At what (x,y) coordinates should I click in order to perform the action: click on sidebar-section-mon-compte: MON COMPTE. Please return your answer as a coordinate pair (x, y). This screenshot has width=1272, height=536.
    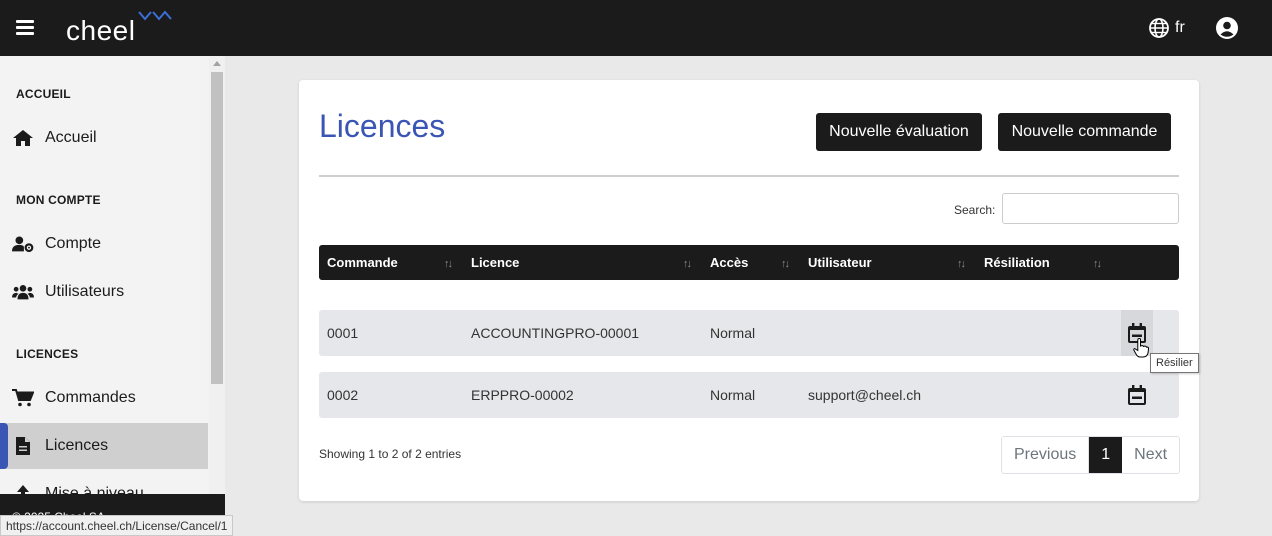
    Looking at the image, I should click on (58, 200).